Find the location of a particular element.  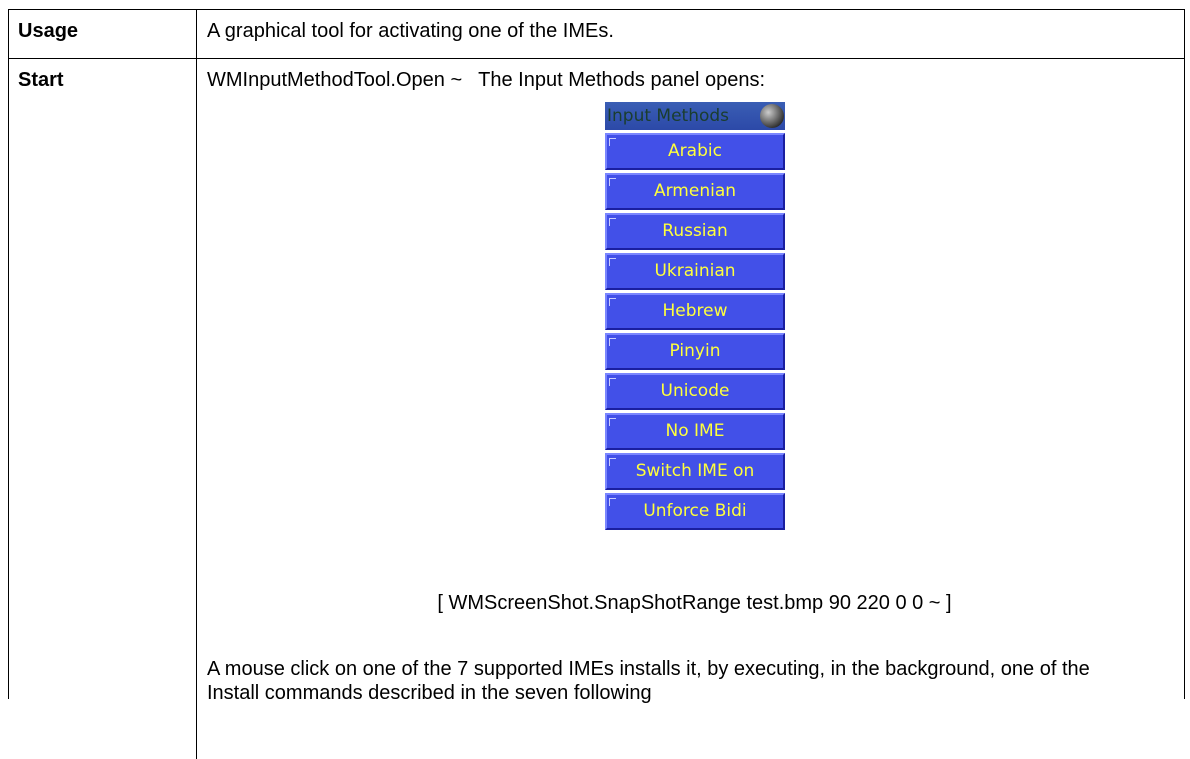

ime-button-switch-ime-on: Switch IME on is located at coordinates (695, 471).